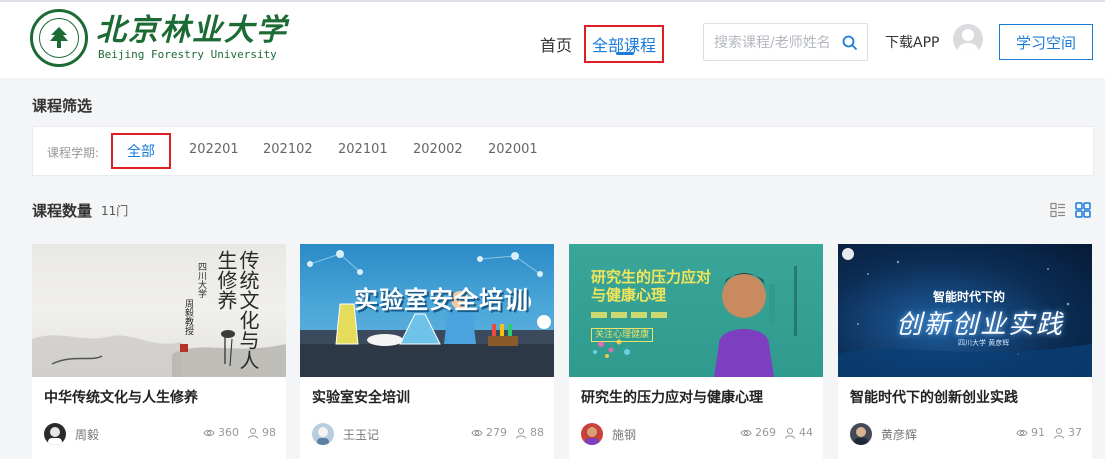 This screenshot has height=459, width=1105. Describe the element at coordinates (624, 435) in the screenshot. I see `teacher-name: 施钢` at that location.